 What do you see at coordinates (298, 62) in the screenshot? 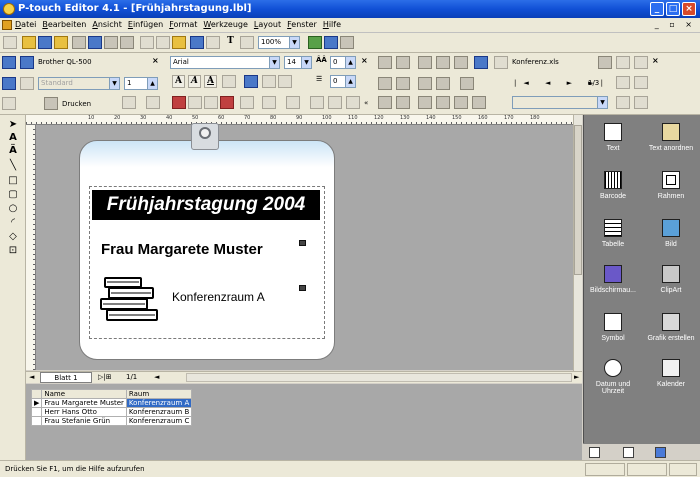
I see `font-size-select: 14 ▼` at bounding box center [298, 62].